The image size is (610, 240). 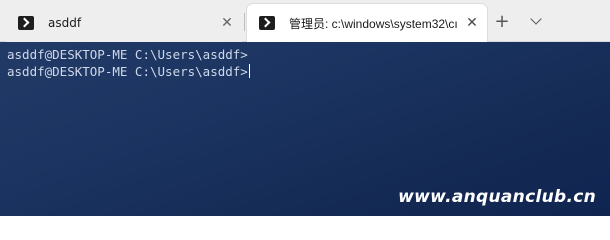 What do you see at coordinates (124, 23) in the screenshot?
I see `tab-asddf: asddf ✕` at bounding box center [124, 23].